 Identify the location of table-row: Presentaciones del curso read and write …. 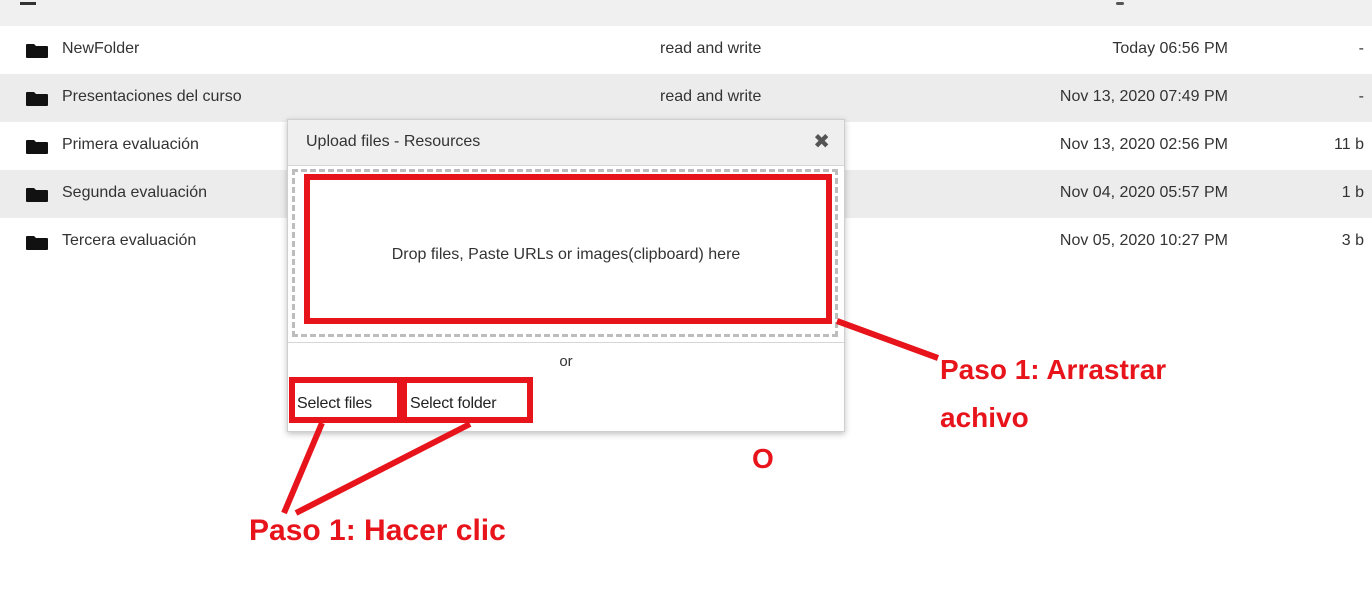
(686, 98).